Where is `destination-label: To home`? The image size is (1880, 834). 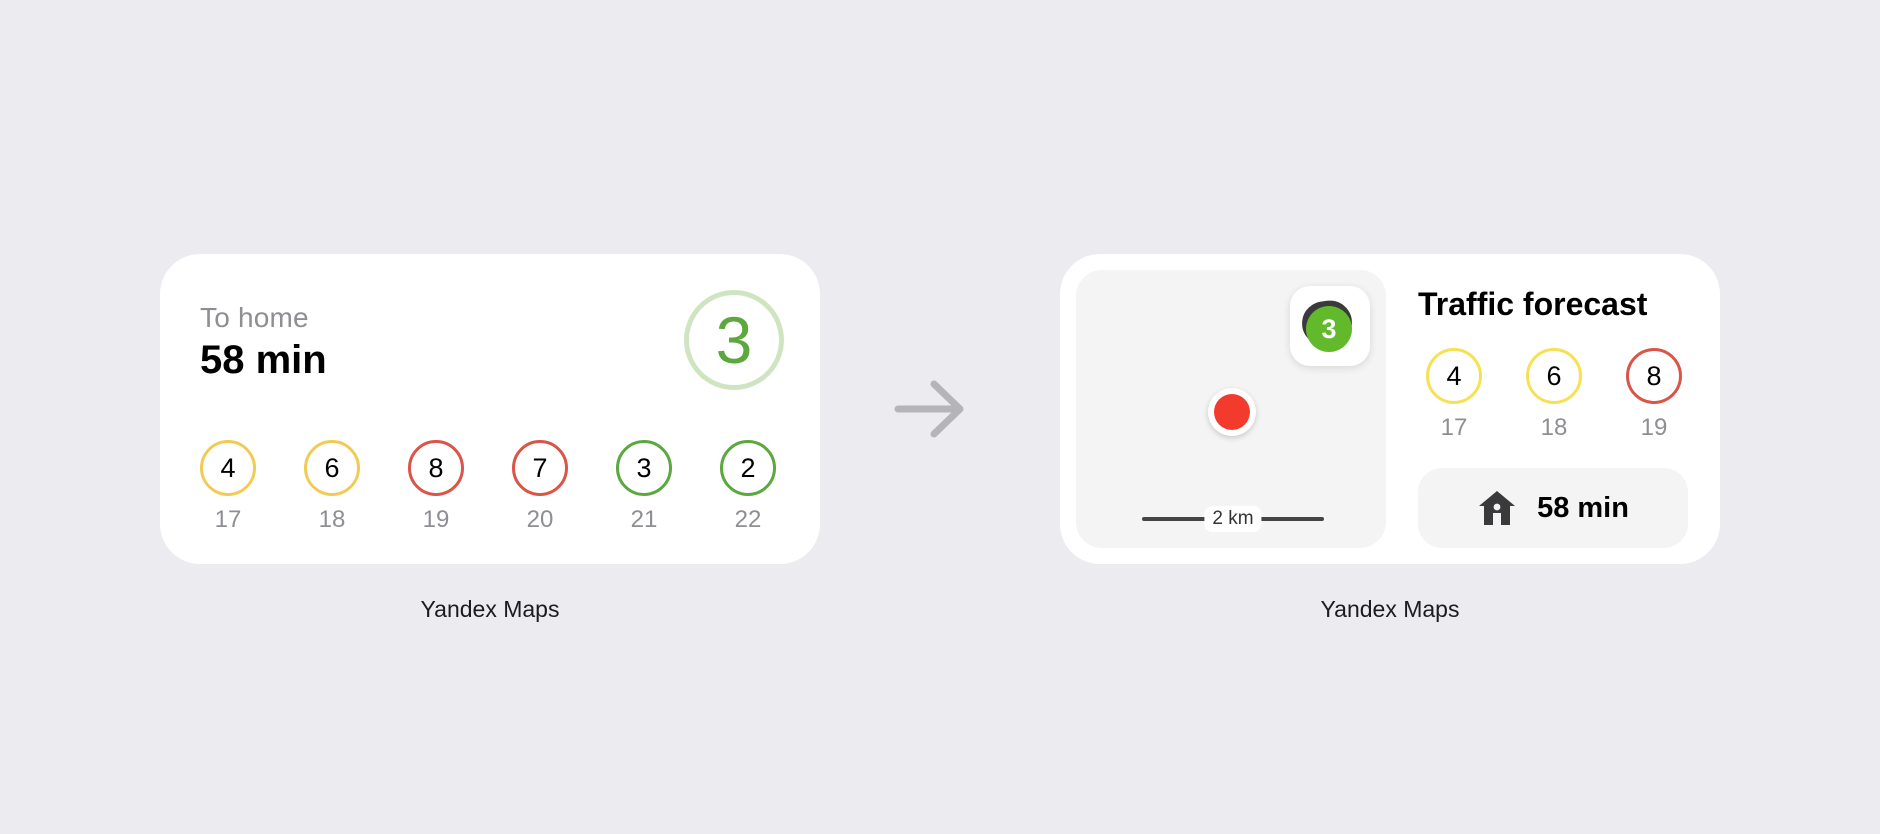
destination-label: To home is located at coordinates (254, 317).